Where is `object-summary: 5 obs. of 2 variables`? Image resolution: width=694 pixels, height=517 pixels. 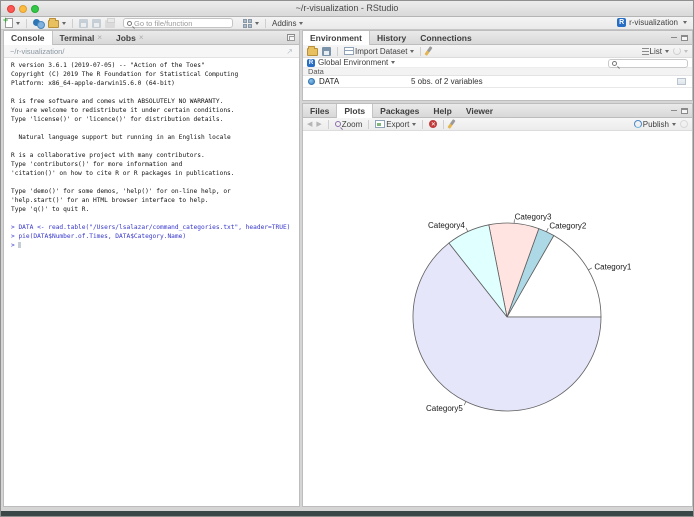
object-summary: 5 obs. of 2 variables is located at coordinates (447, 81).